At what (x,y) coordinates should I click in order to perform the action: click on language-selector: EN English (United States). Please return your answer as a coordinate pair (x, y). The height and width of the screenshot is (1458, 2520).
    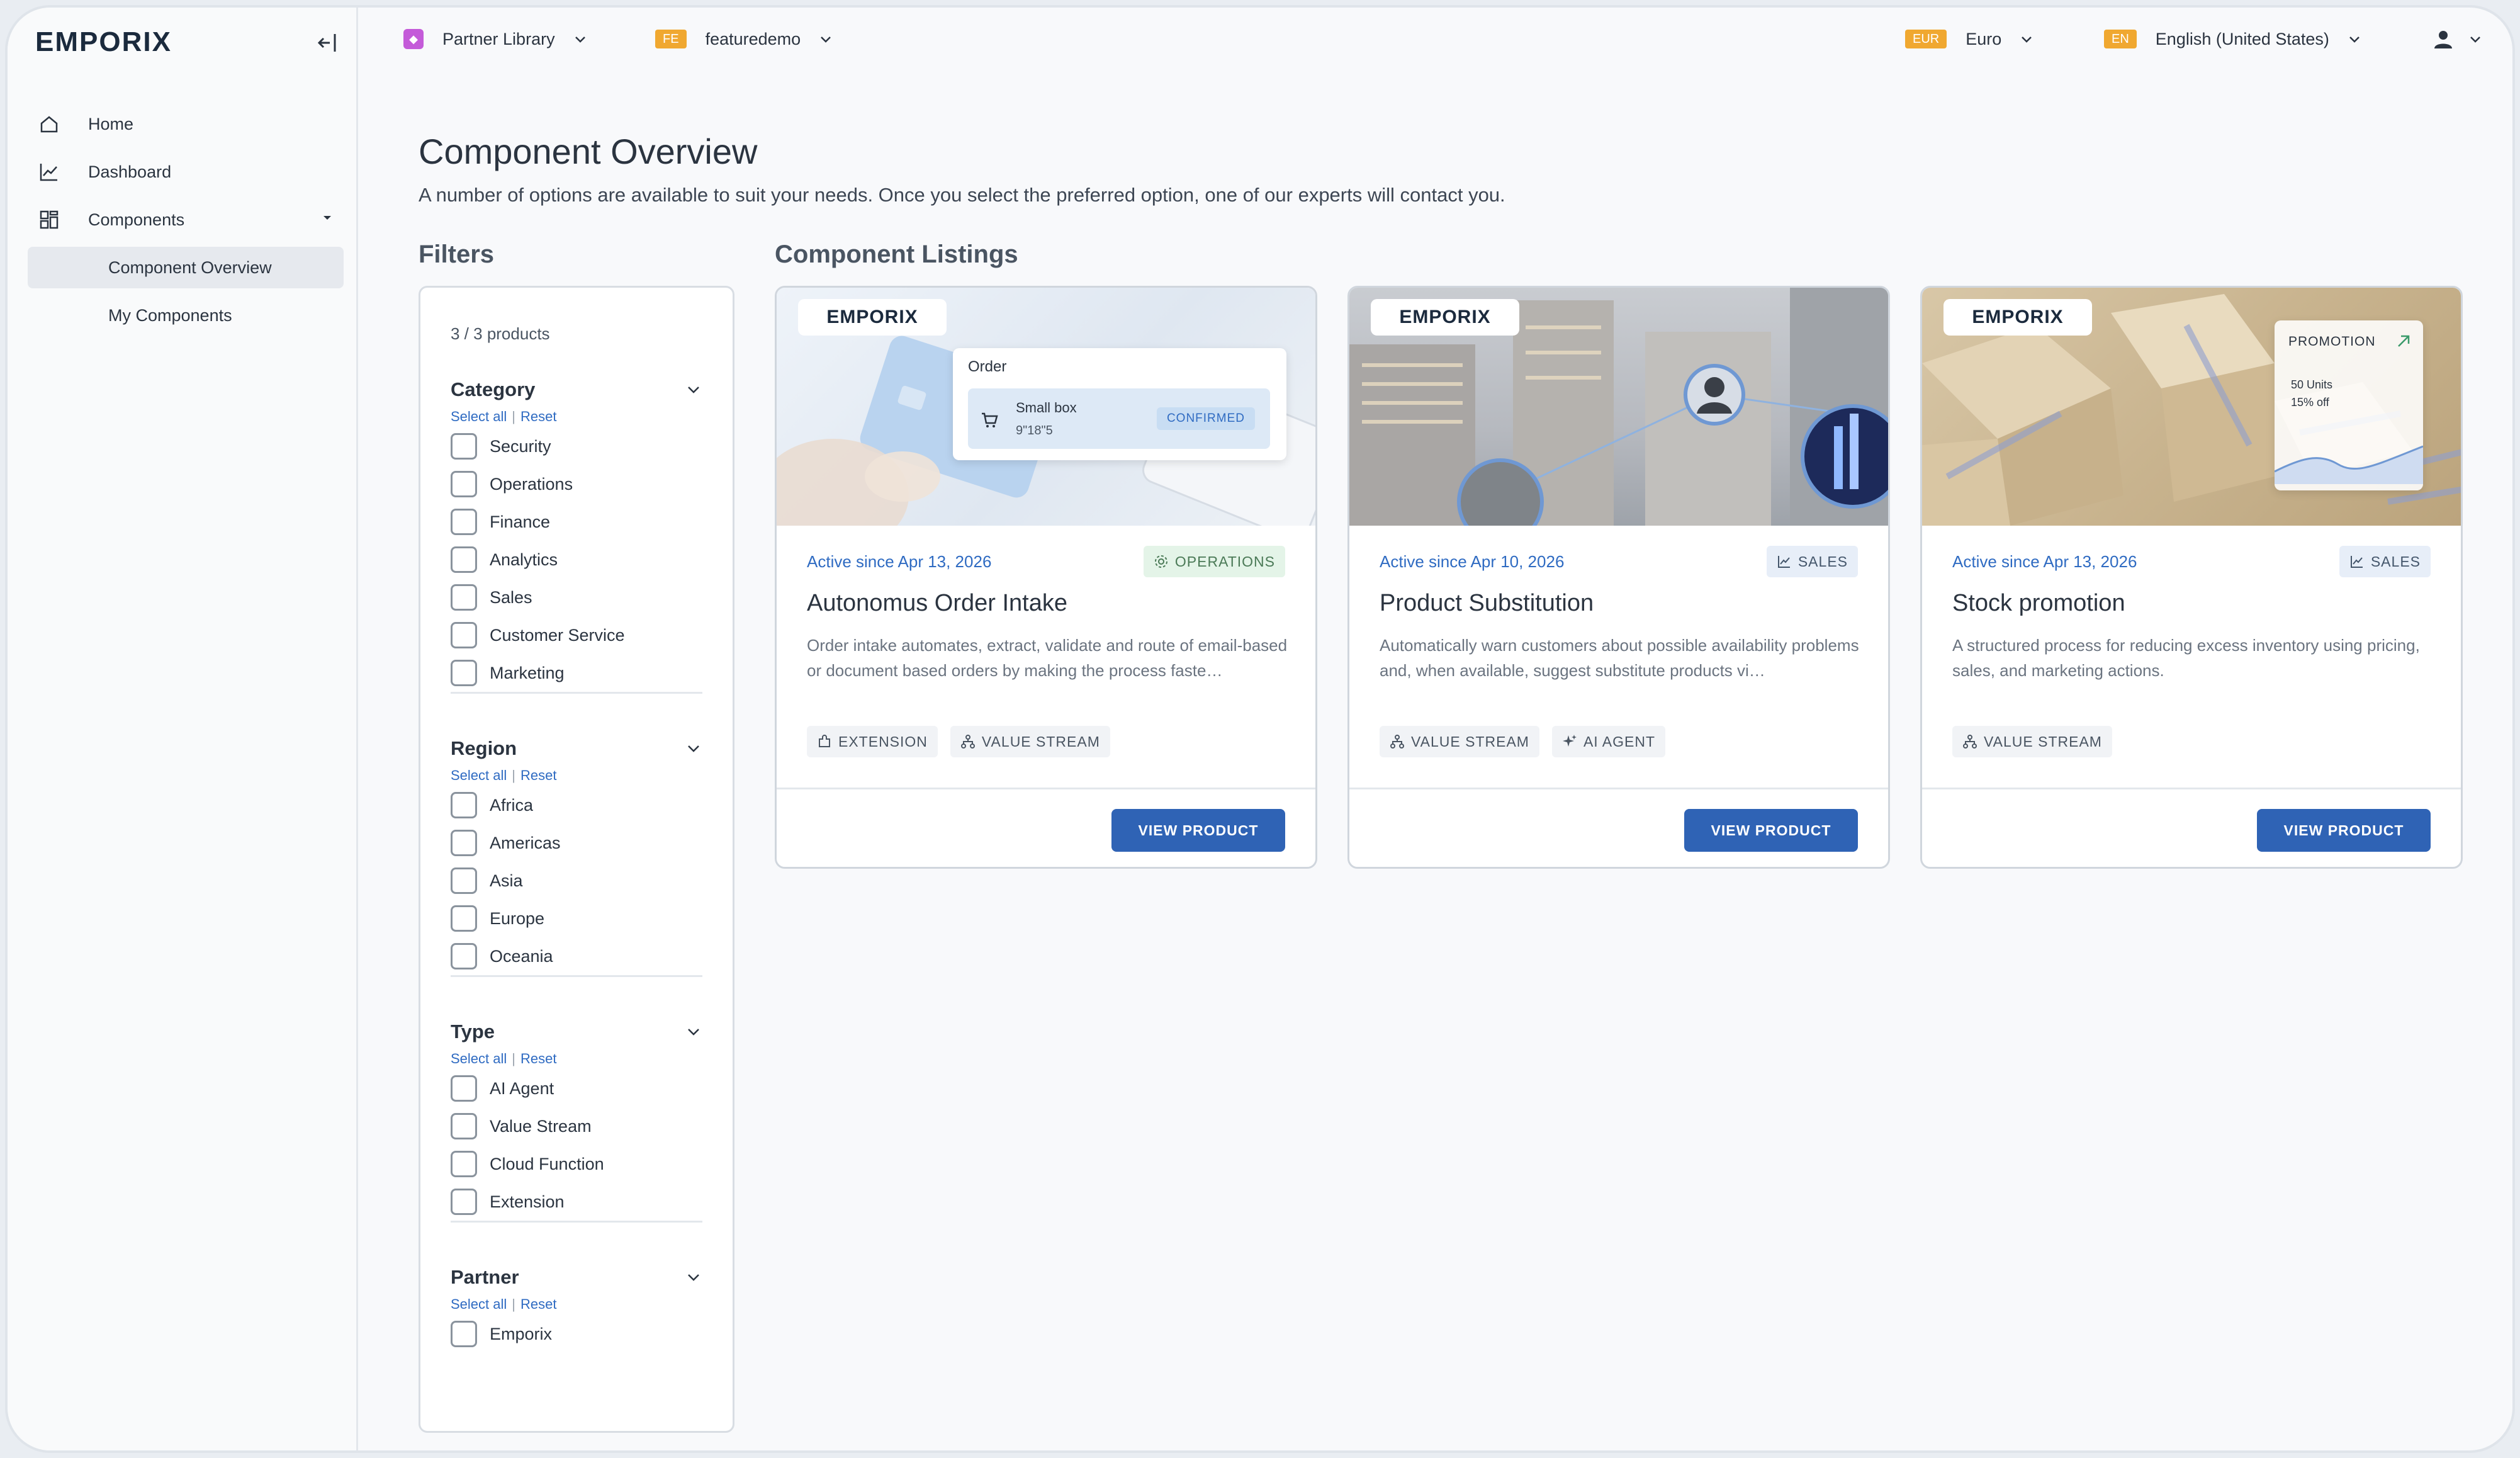
    Looking at the image, I should click on (2233, 39).